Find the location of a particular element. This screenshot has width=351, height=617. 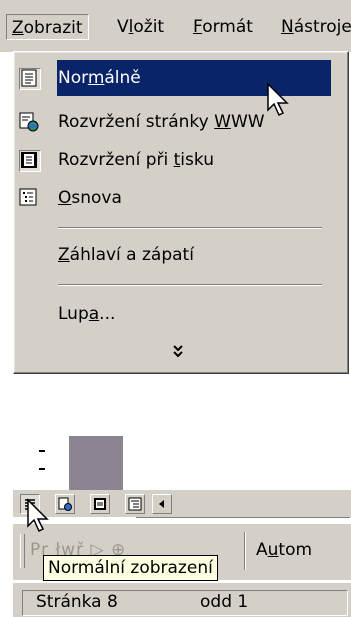

label-text: isku is located at coordinates (197, 160).